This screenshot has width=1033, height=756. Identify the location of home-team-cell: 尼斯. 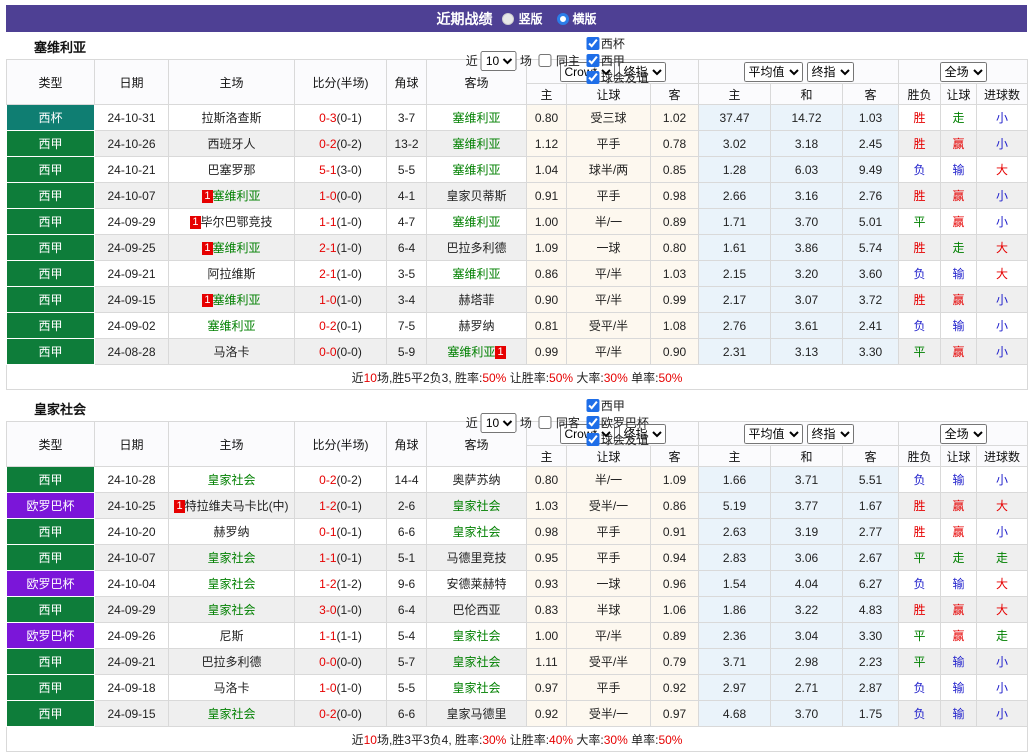
(231, 635).